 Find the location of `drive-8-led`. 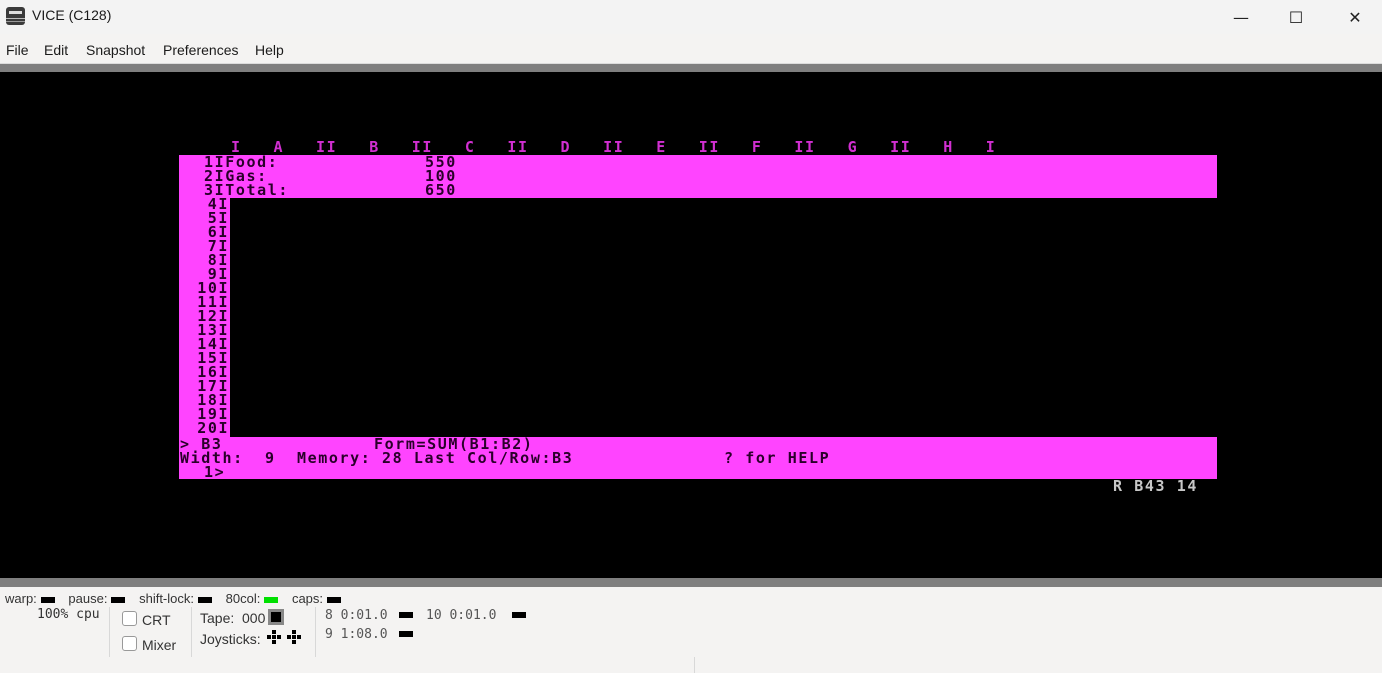

drive-8-led is located at coordinates (406, 615).